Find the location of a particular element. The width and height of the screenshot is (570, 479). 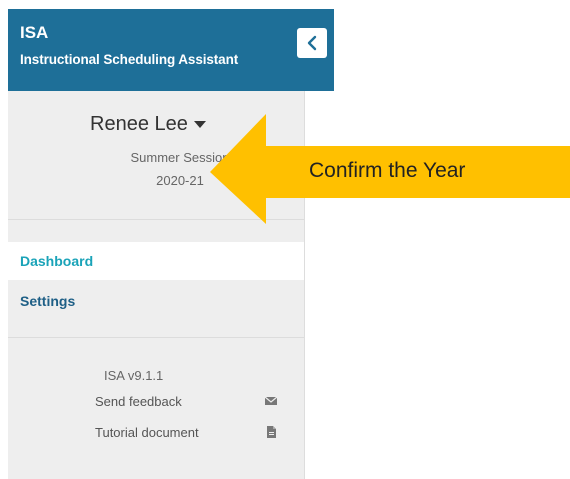

nav-item-dashboard: Dashboard is located at coordinates (156, 261).